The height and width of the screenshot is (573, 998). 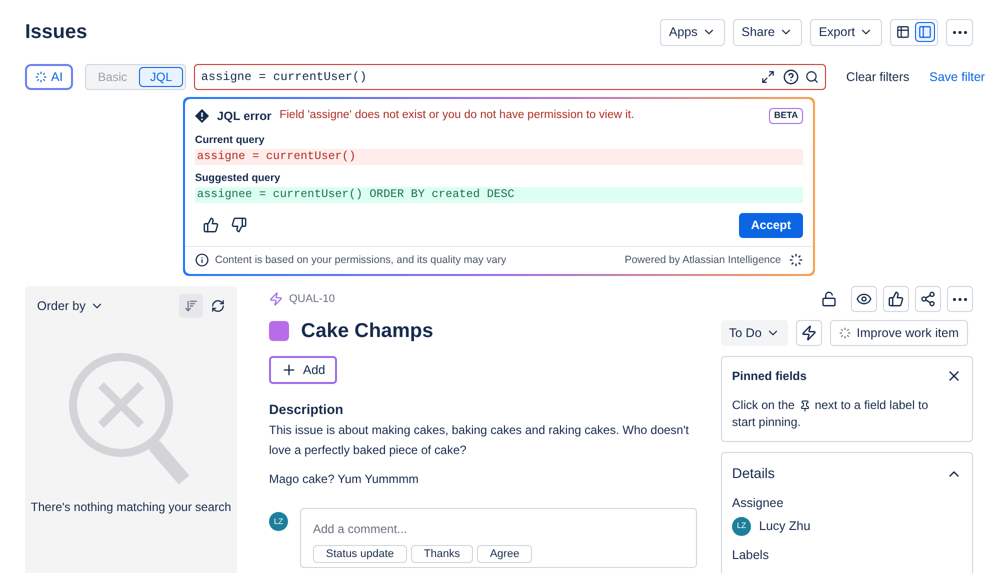 I want to click on error-title: JQL error, so click(x=244, y=116).